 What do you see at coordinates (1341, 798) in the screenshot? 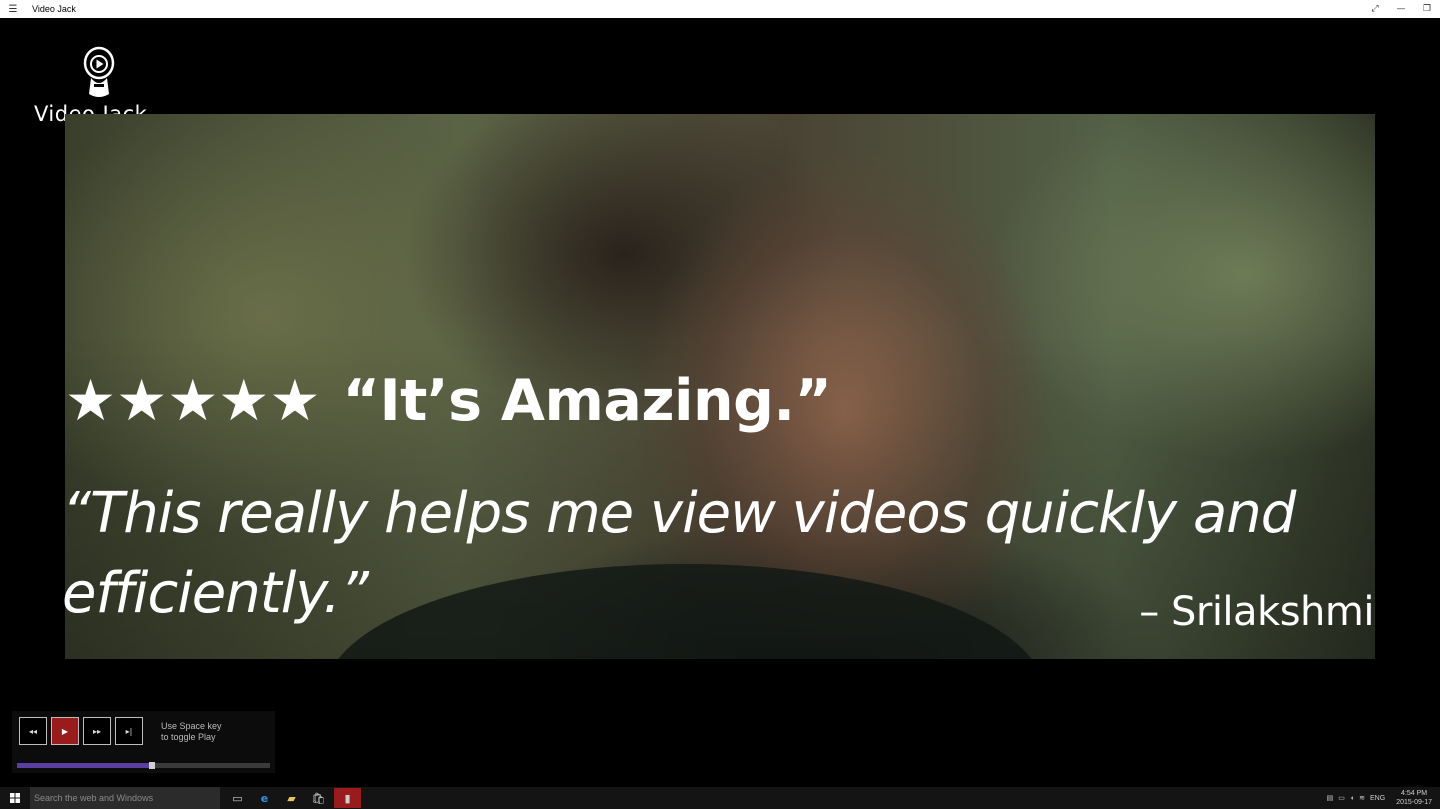
I see `display-icon: ▭` at bounding box center [1341, 798].